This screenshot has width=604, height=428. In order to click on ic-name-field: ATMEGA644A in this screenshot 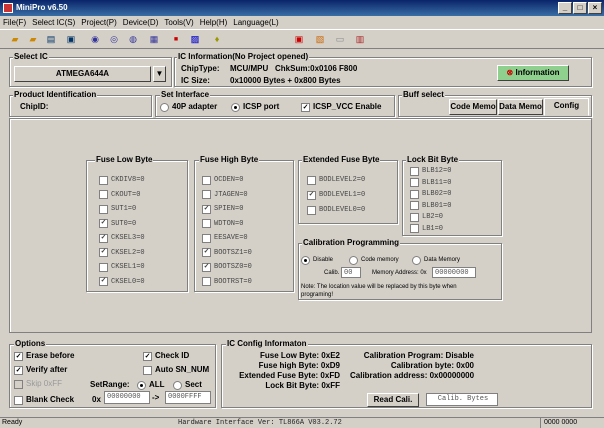, I will do `click(82, 74)`.